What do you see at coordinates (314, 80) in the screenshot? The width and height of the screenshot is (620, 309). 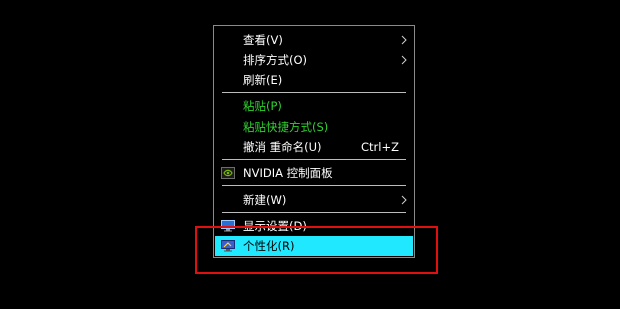 I see `menu-item-refresh: 刷新(E)` at bounding box center [314, 80].